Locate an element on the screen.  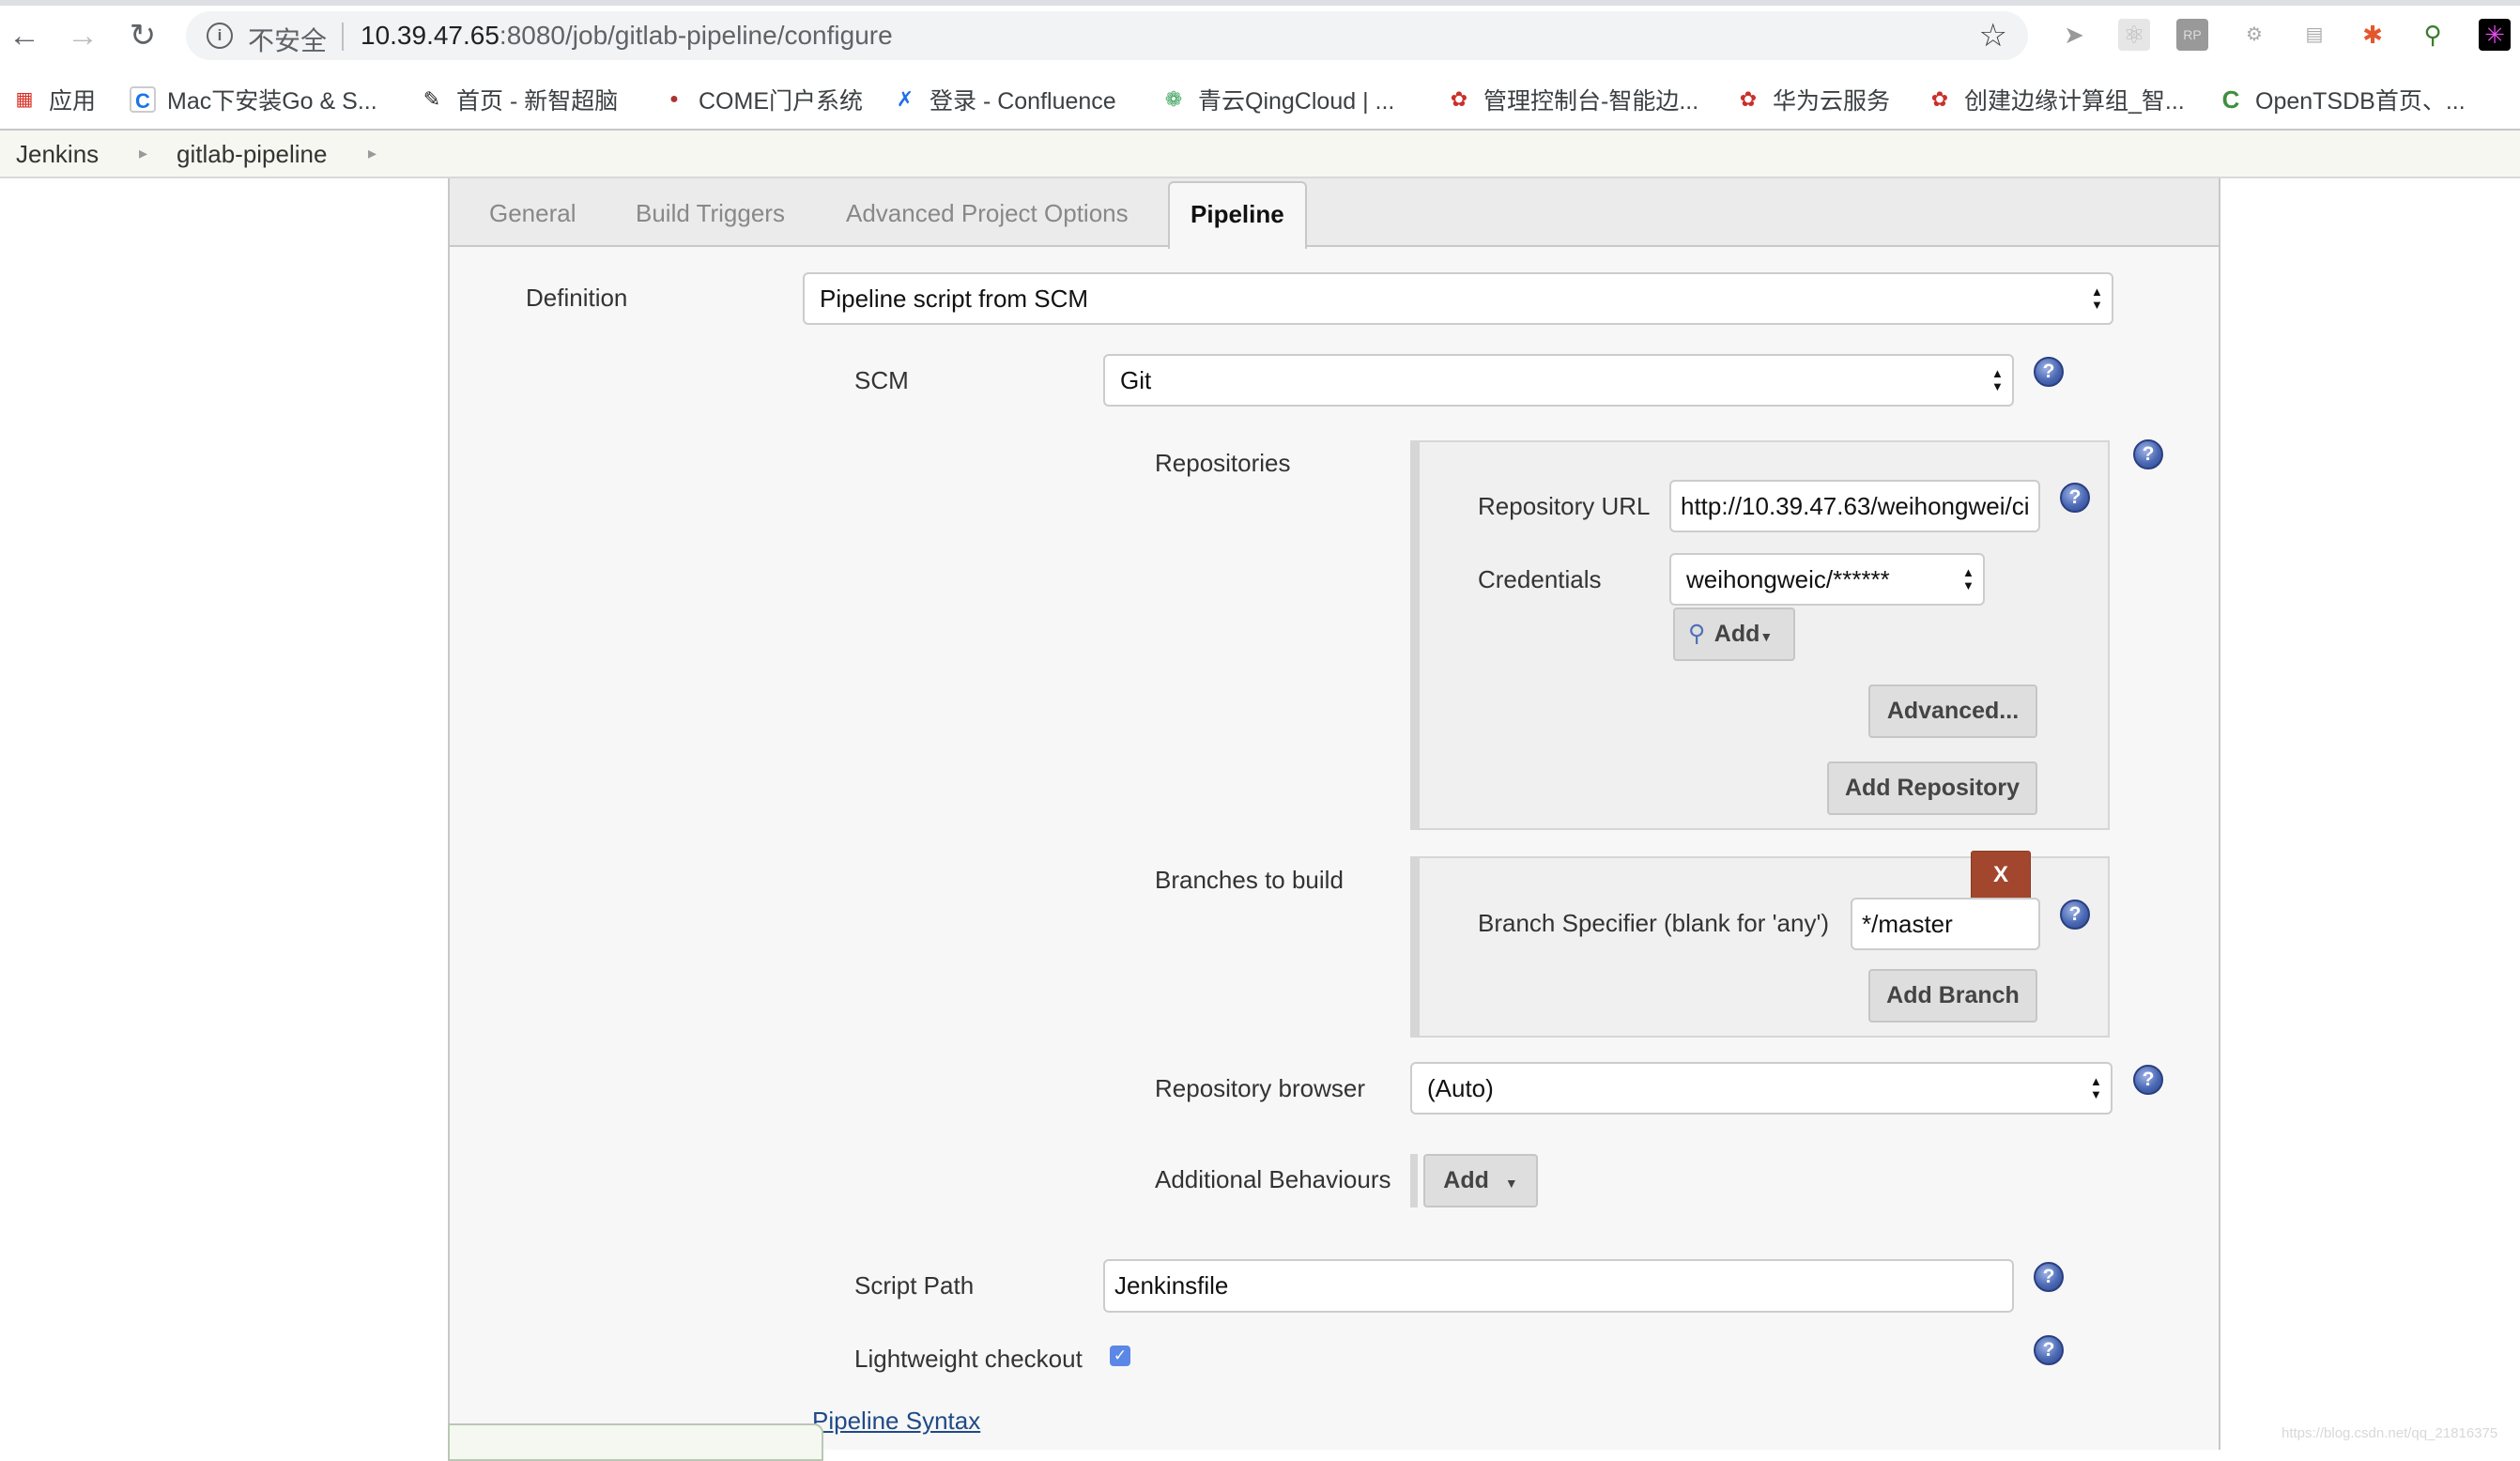
repositories-help-icon: ? is located at coordinates (2148, 454).